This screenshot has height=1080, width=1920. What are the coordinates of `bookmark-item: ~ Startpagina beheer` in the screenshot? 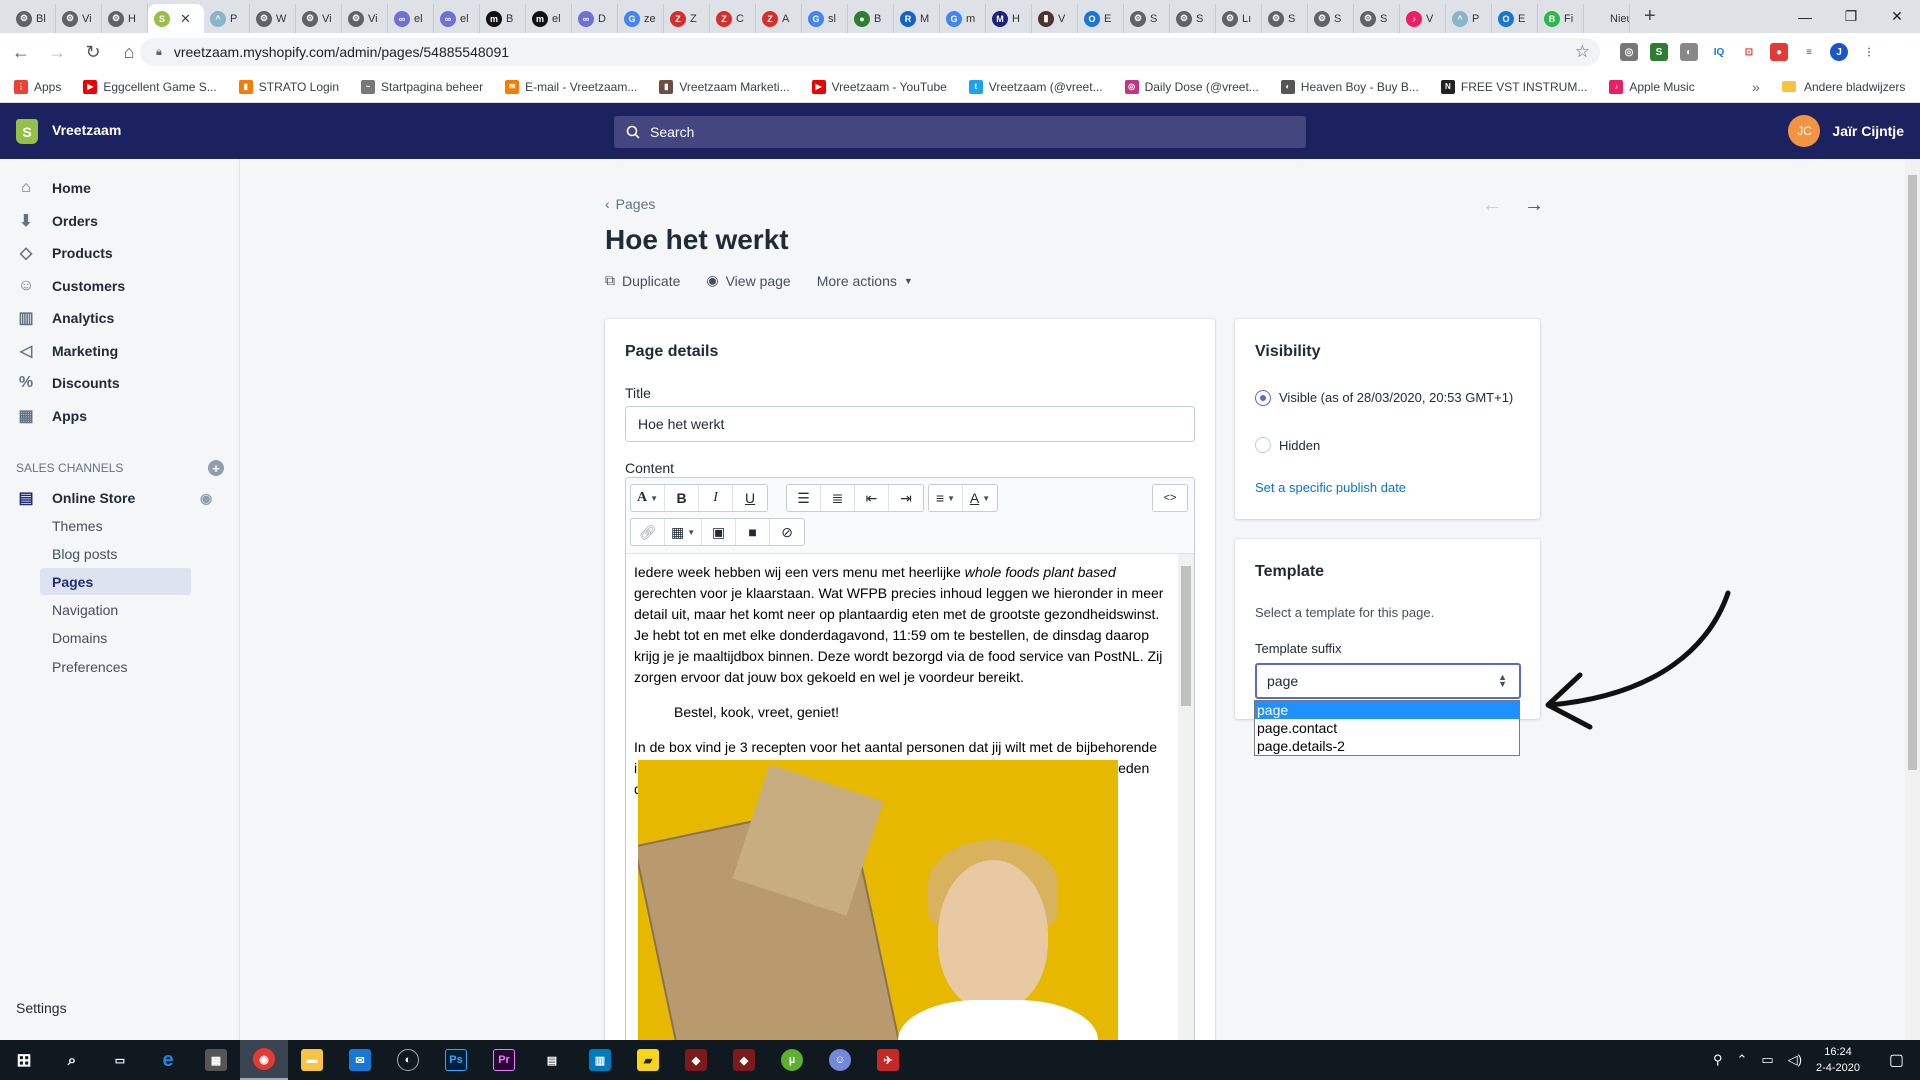 It's located at (422, 86).